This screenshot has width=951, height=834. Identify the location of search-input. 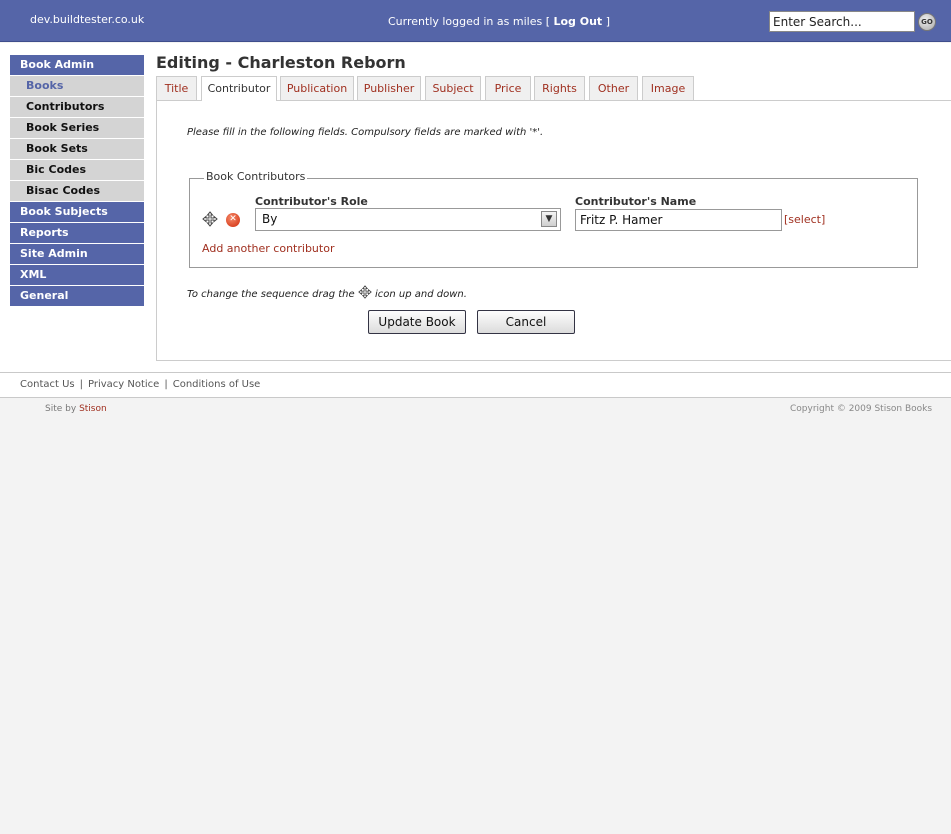
(842, 21).